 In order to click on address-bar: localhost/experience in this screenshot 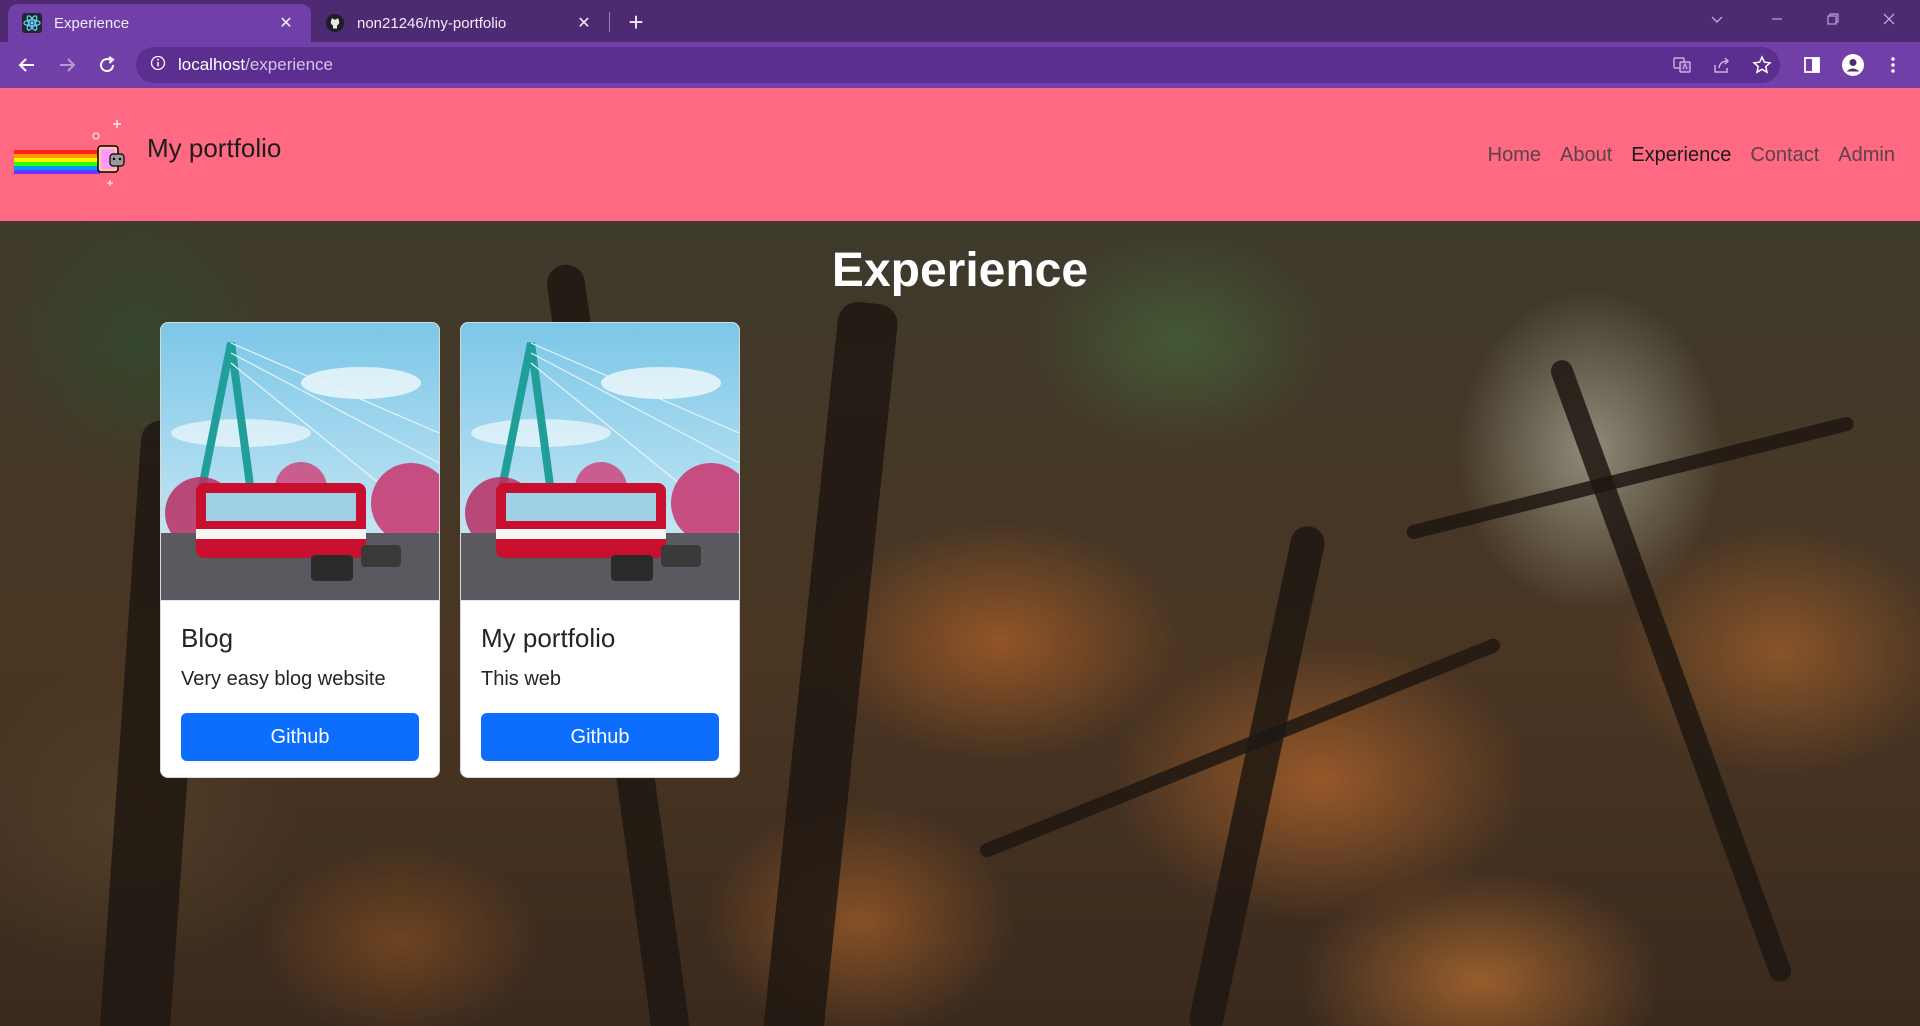, I will do `click(958, 65)`.